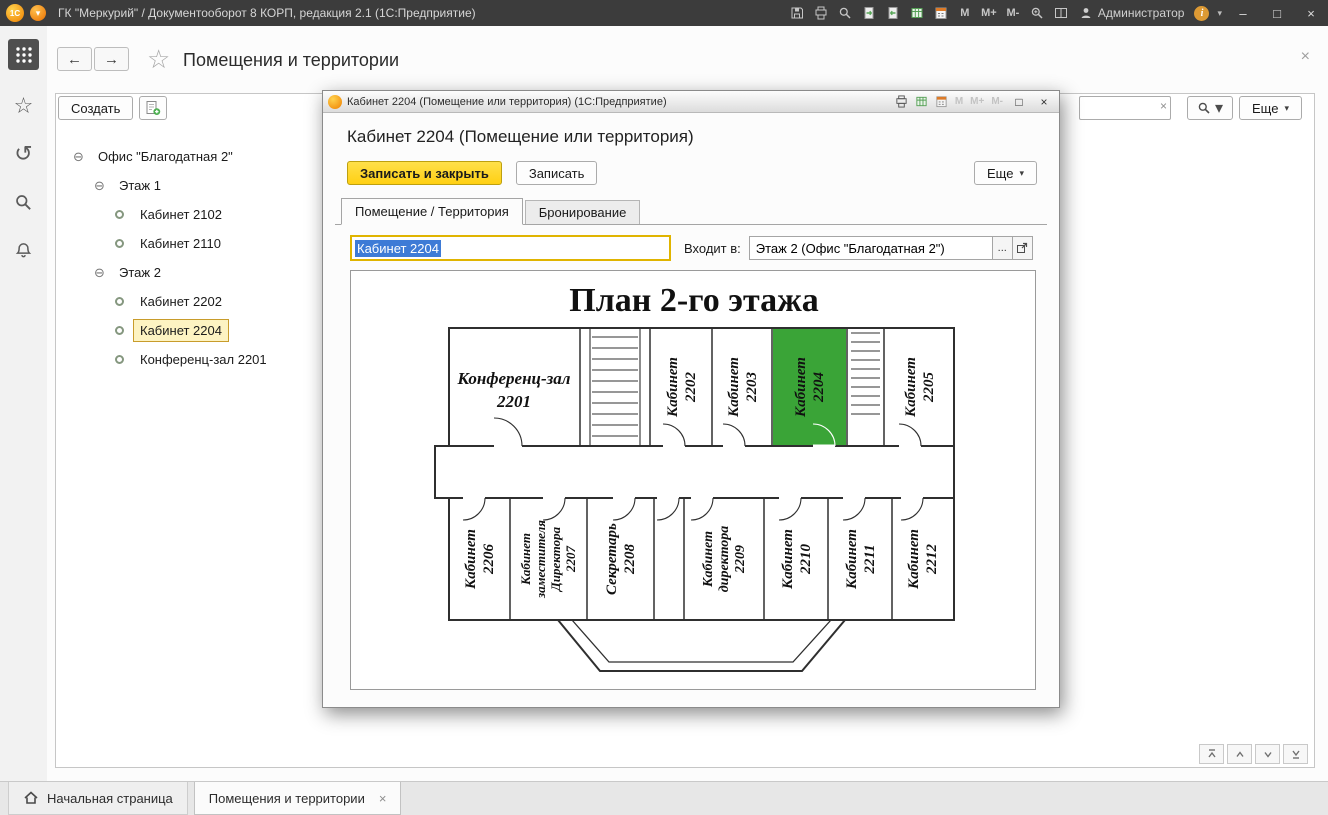 The height and width of the screenshot is (815, 1328). I want to click on room-2212-number: 2212, so click(932, 560).